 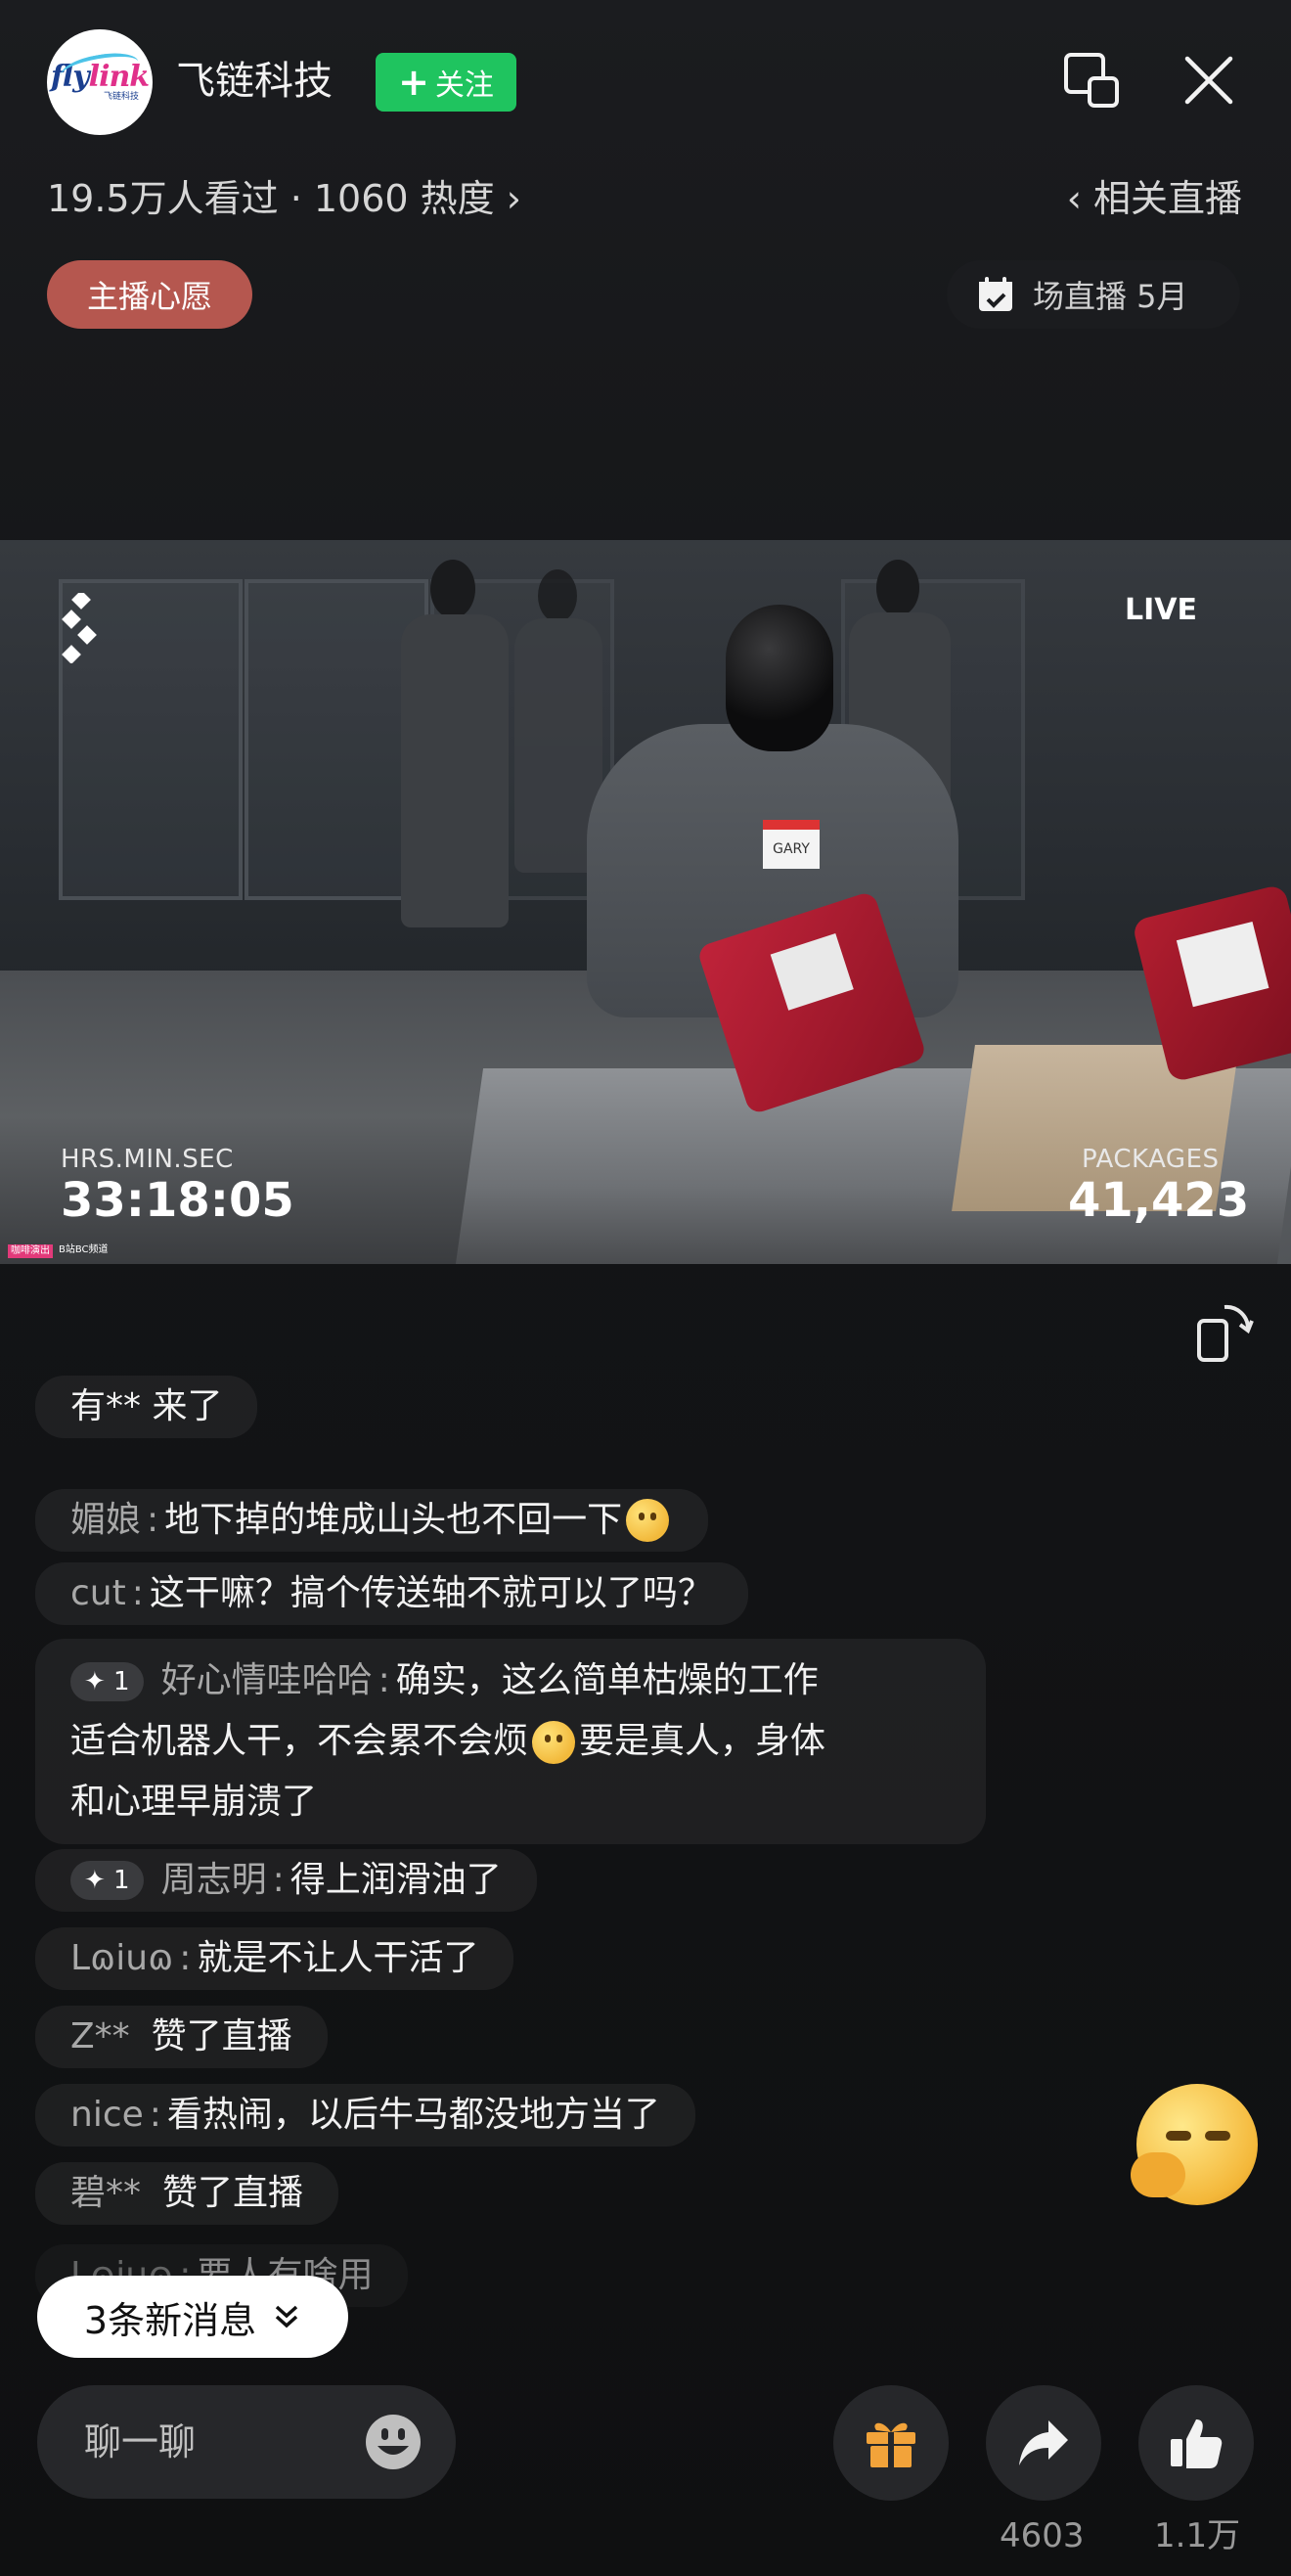 What do you see at coordinates (396, 1880) in the screenshot?
I see `chat-text: 得上润滑油了` at bounding box center [396, 1880].